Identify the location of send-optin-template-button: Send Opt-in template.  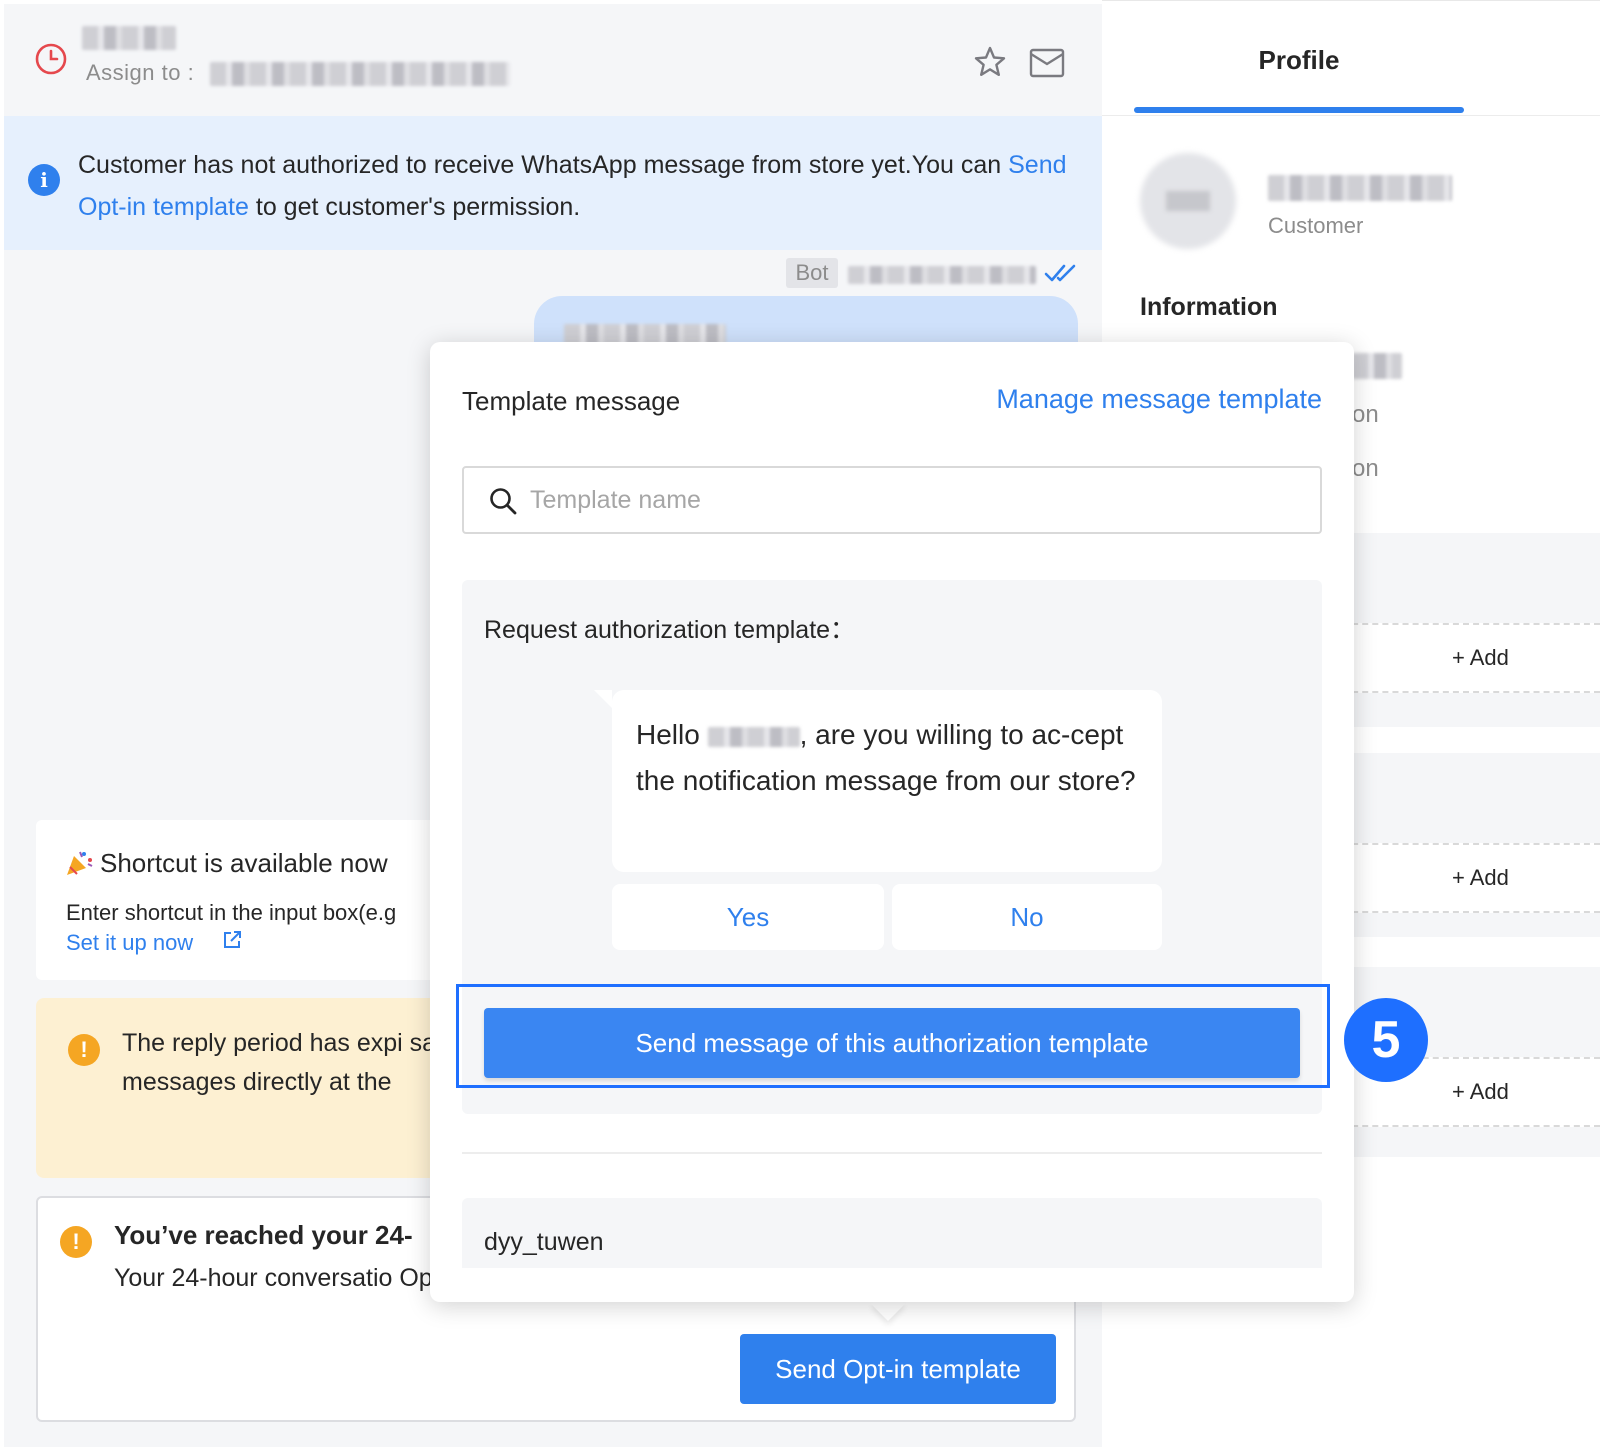
(898, 1369).